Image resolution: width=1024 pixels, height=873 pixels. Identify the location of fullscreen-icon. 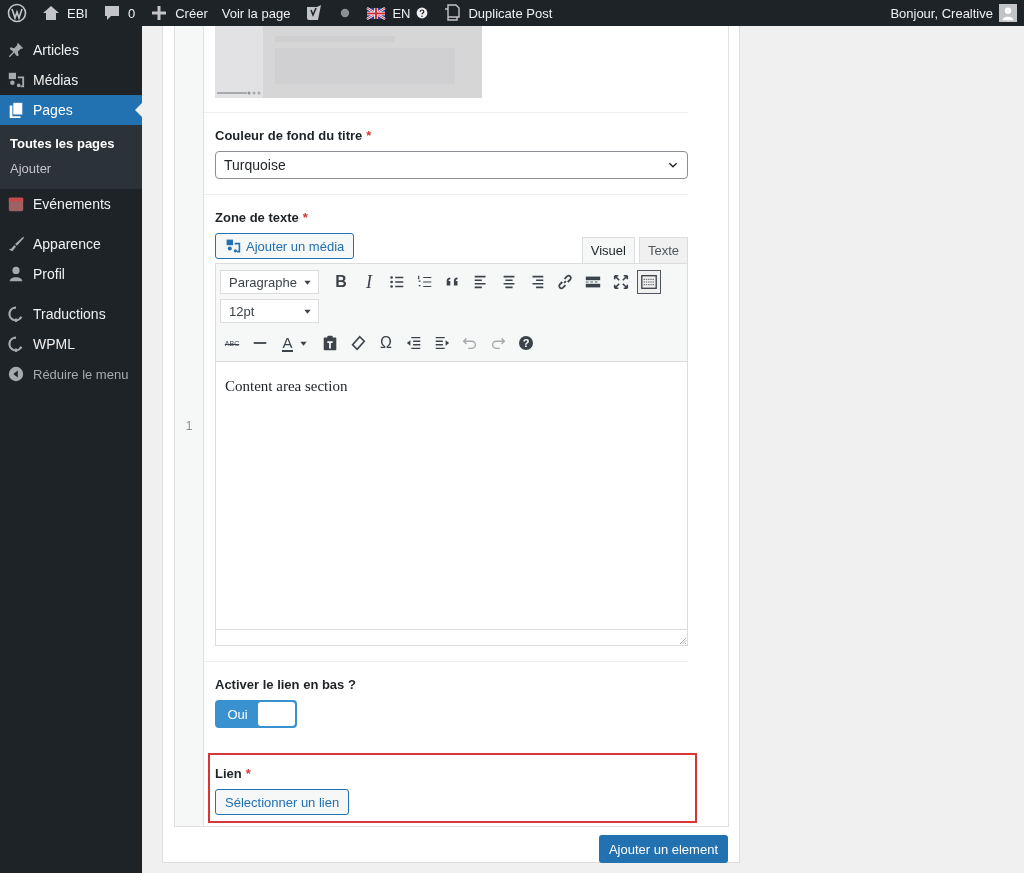
(621, 282).